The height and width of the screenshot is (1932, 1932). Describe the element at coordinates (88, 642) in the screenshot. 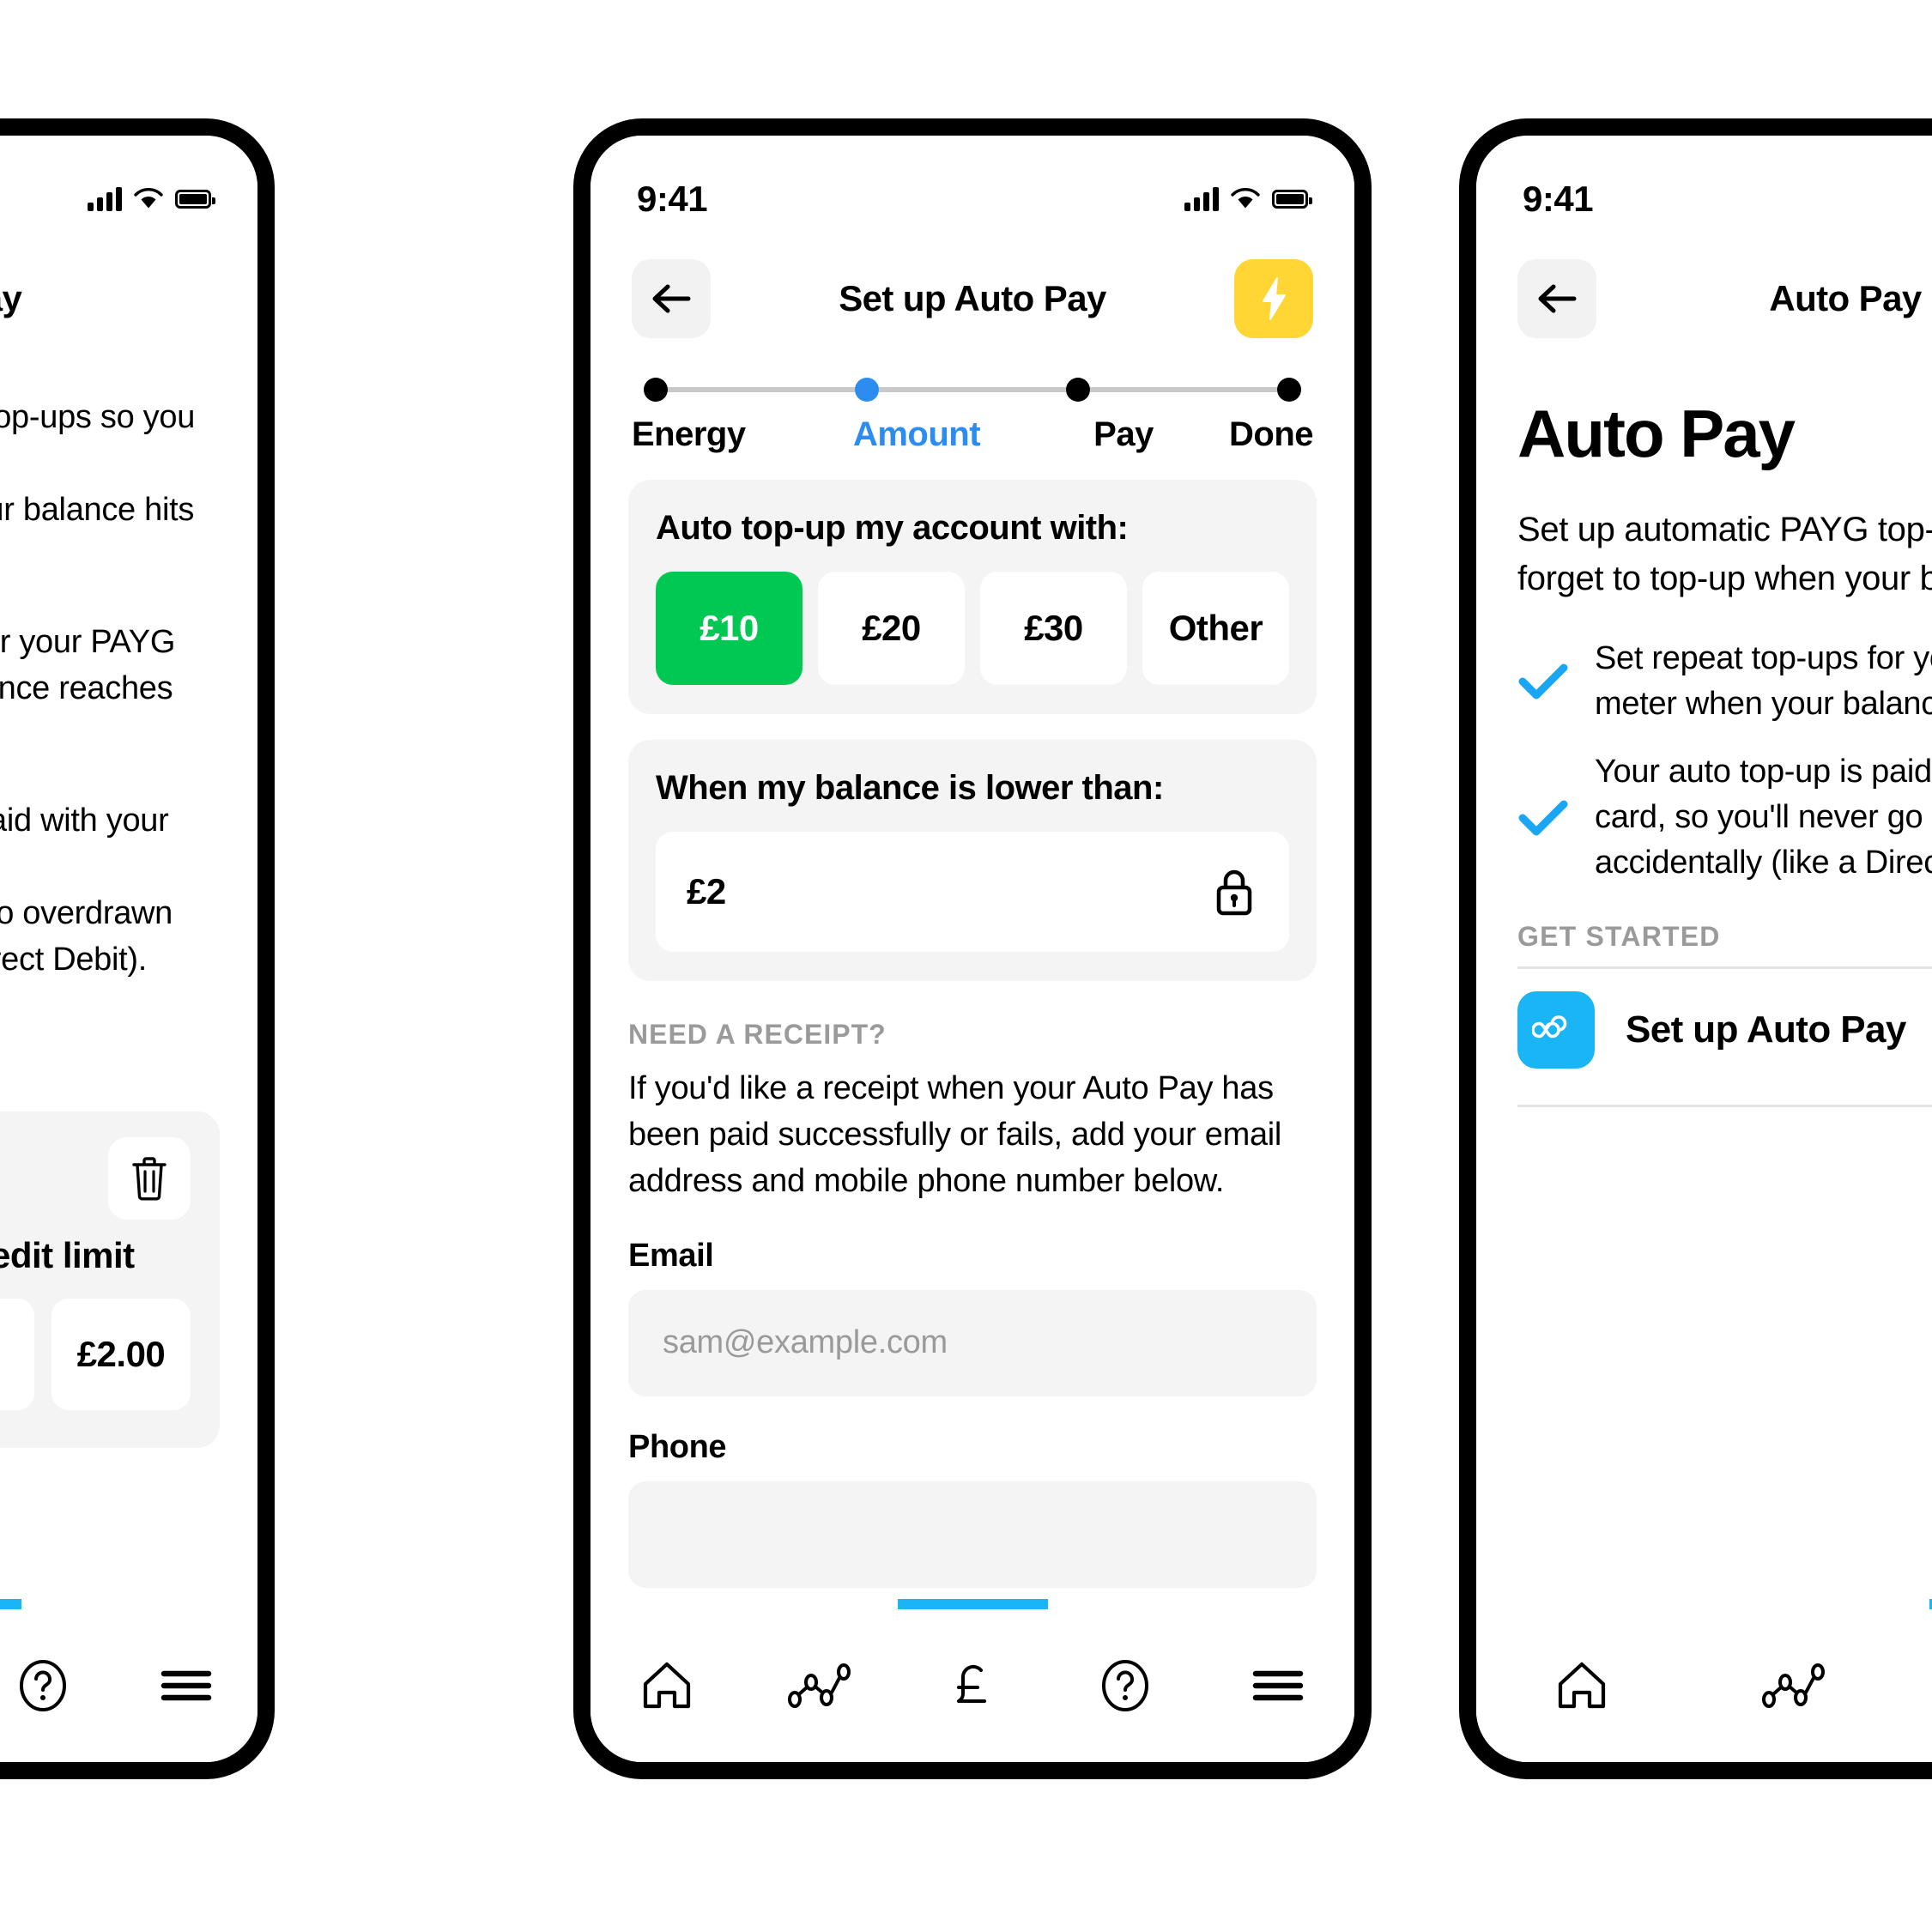

I see `left-bullet-line-0: op-ups for your PAYG` at that location.